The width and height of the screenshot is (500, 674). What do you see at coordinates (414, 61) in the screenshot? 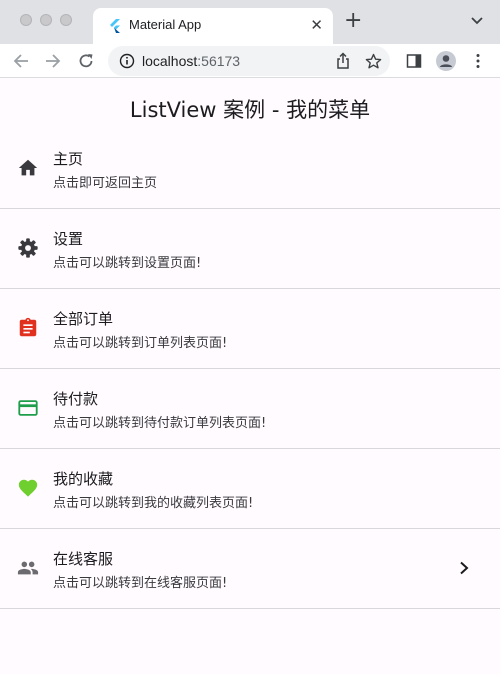
I see `side-panel-icon` at bounding box center [414, 61].